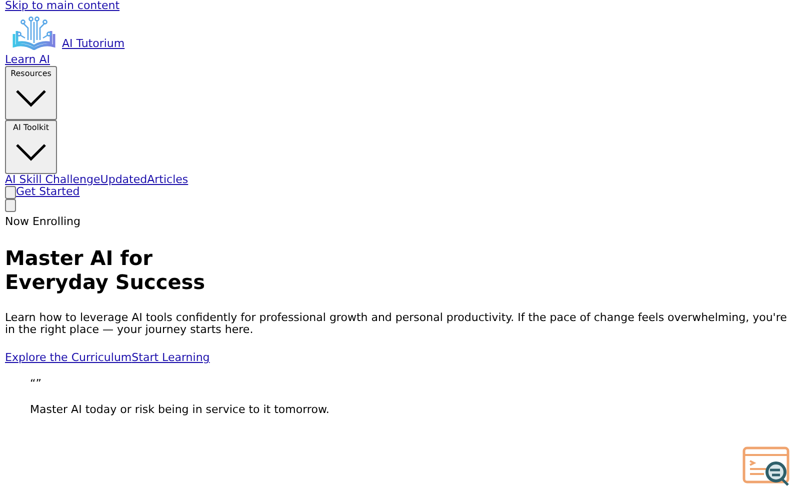  What do you see at coordinates (27, 59) in the screenshot?
I see `nav-link: Learn AI` at bounding box center [27, 59].